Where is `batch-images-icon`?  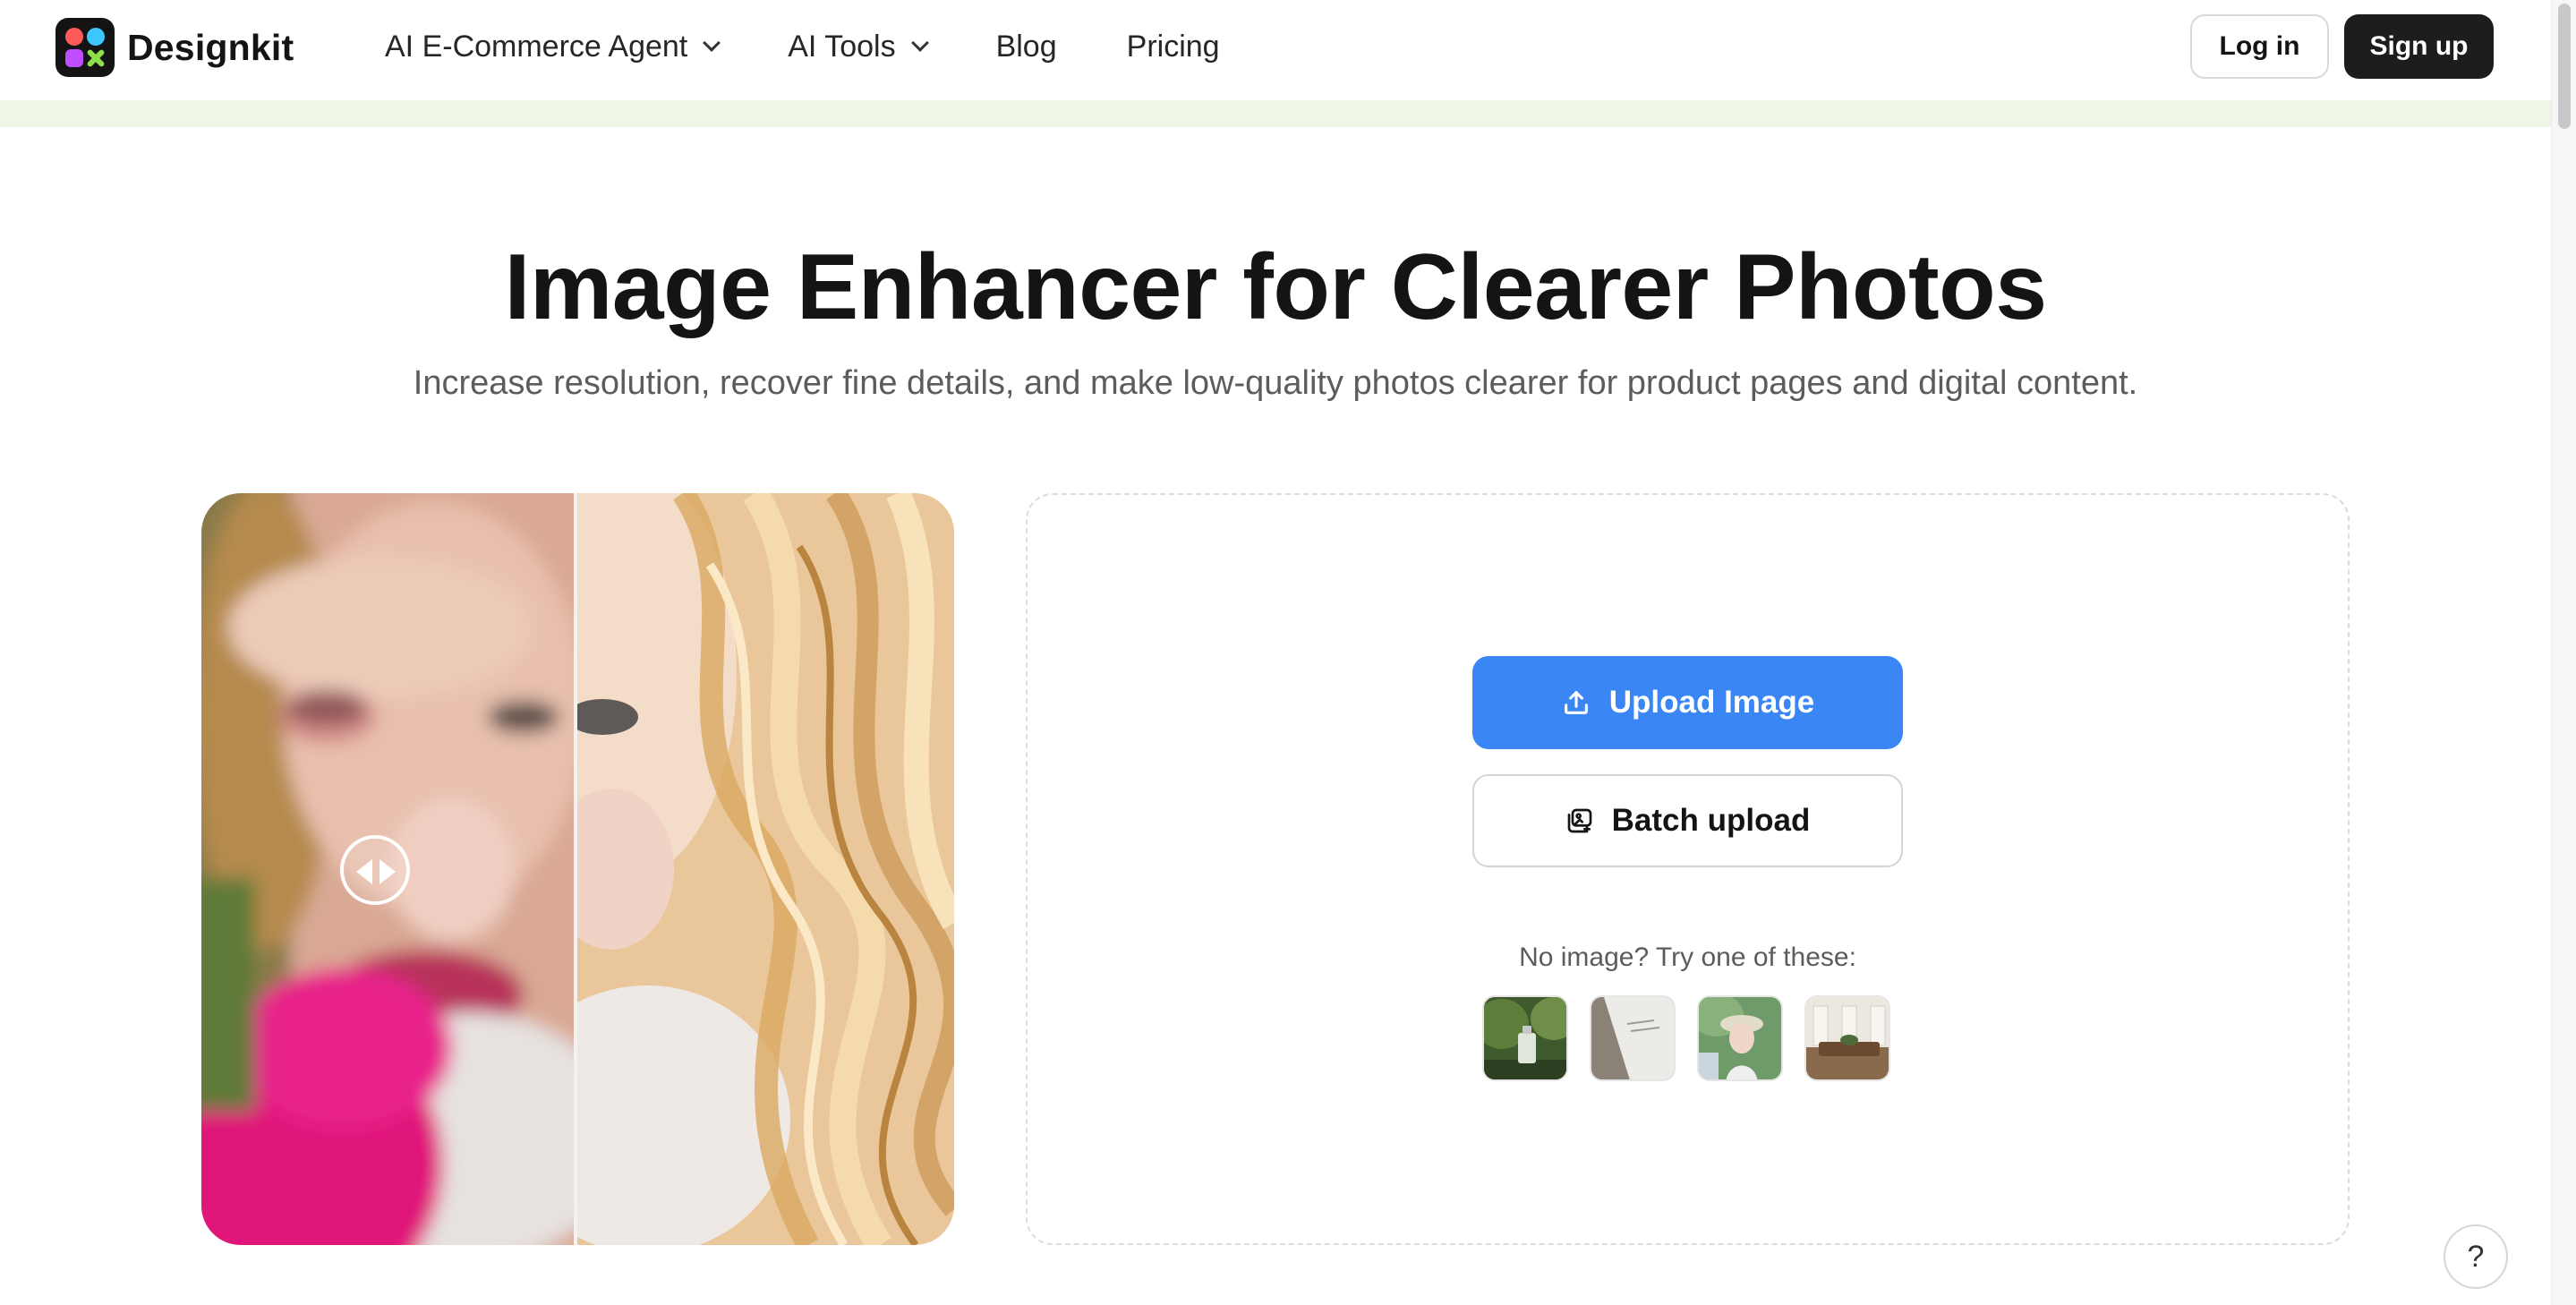
batch-images-icon is located at coordinates (1579, 820).